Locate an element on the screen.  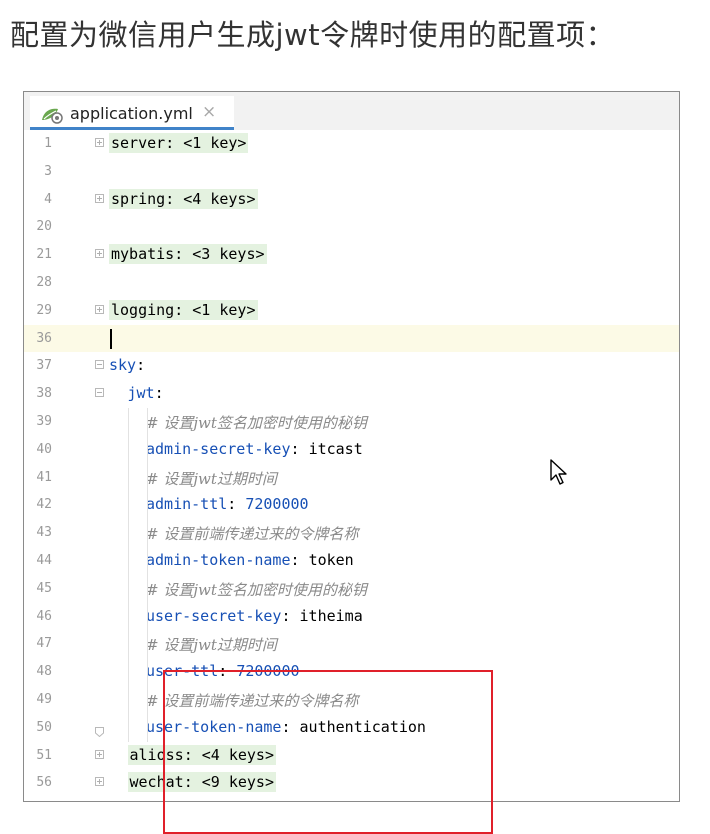
code-line: 44 admin-token-name: token is located at coordinates (351, 561).